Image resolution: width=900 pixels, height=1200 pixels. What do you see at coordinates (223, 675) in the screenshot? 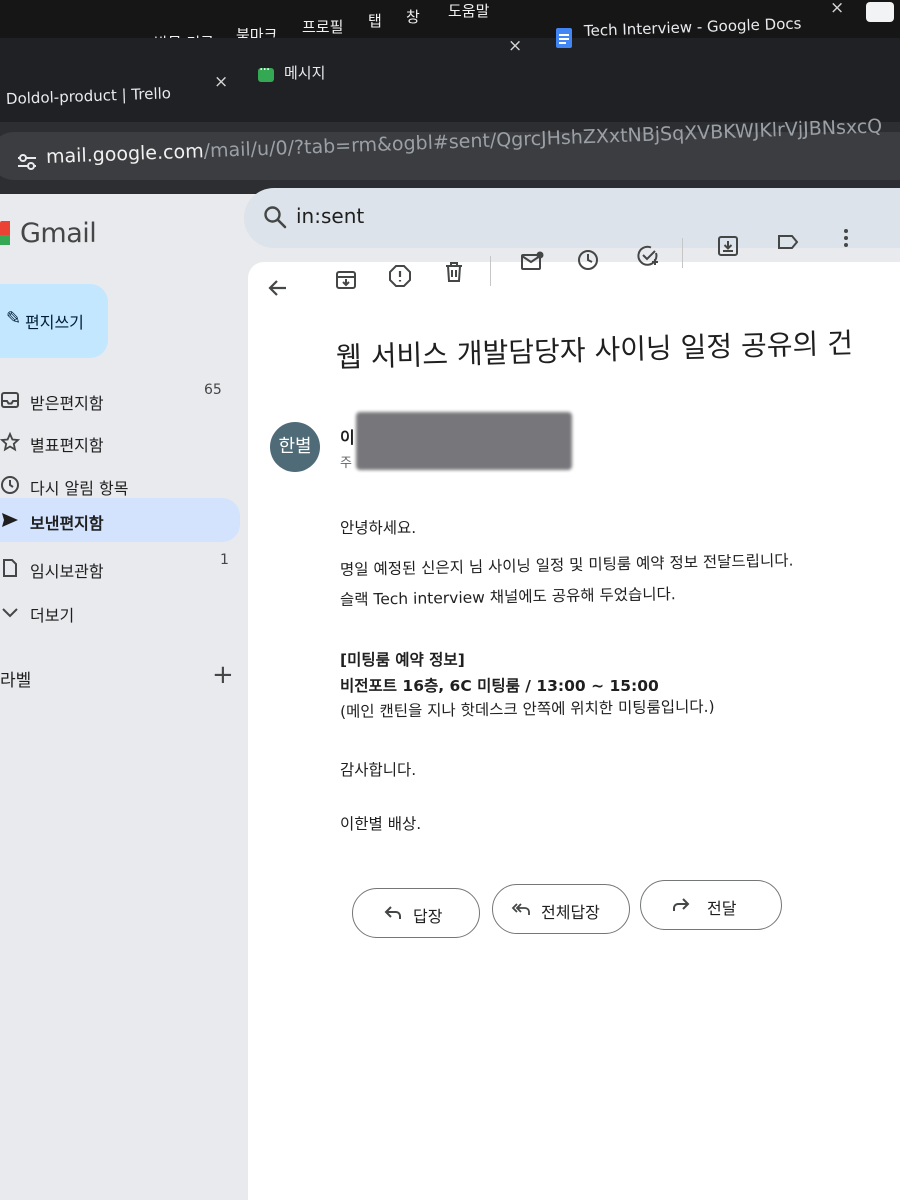
I see `add-label-icon: +` at bounding box center [223, 675].